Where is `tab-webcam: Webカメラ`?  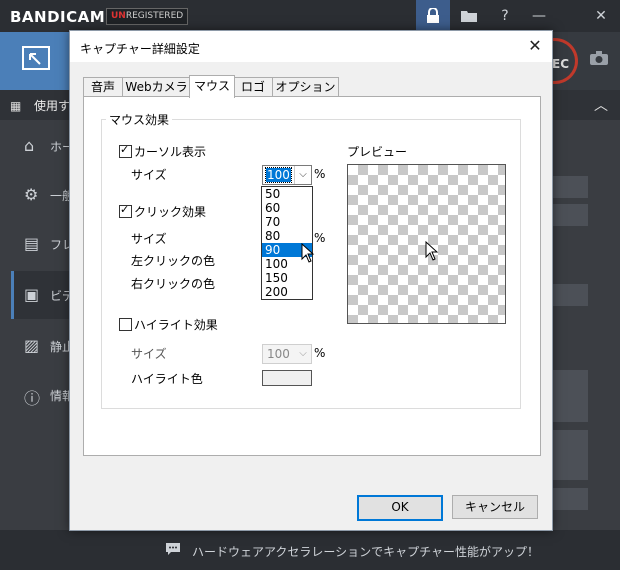 tab-webcam: Webカメラ is located at coordinates (156, 87).